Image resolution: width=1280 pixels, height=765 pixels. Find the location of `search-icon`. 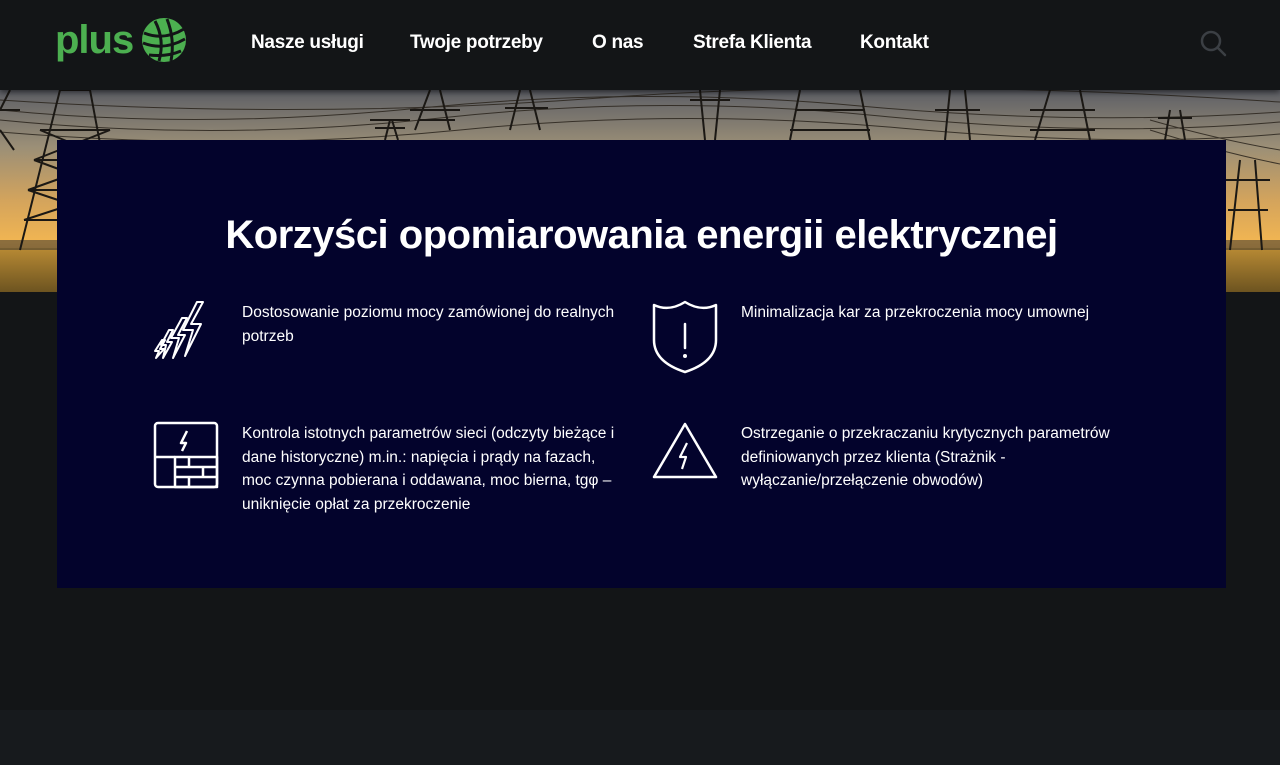

search-icon is located at coordinates (1213, 43).